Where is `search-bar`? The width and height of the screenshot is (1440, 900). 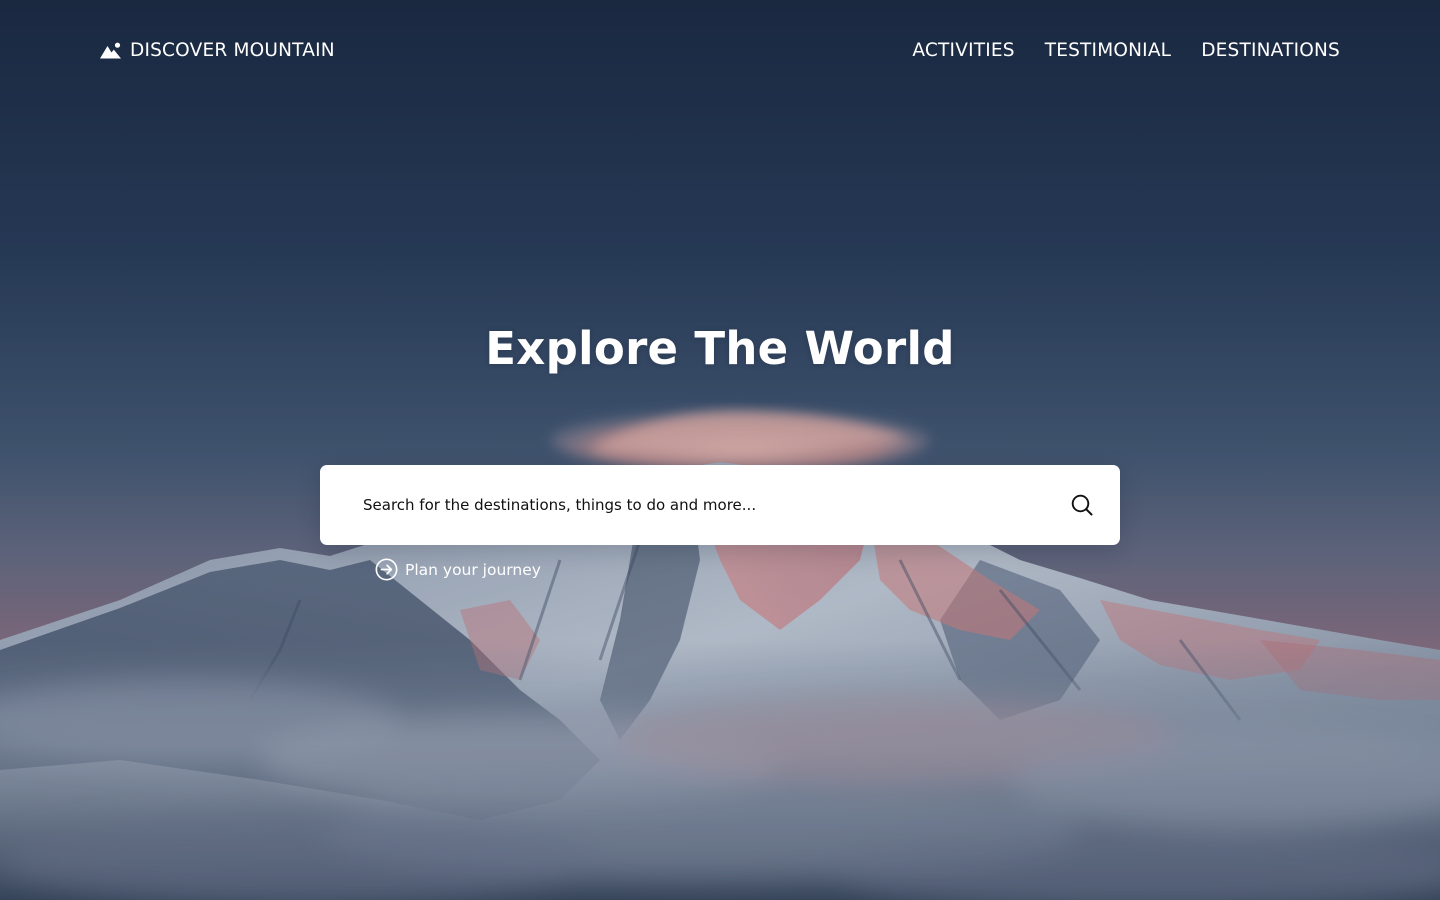
search-bar is located at coordinates (720, 505).